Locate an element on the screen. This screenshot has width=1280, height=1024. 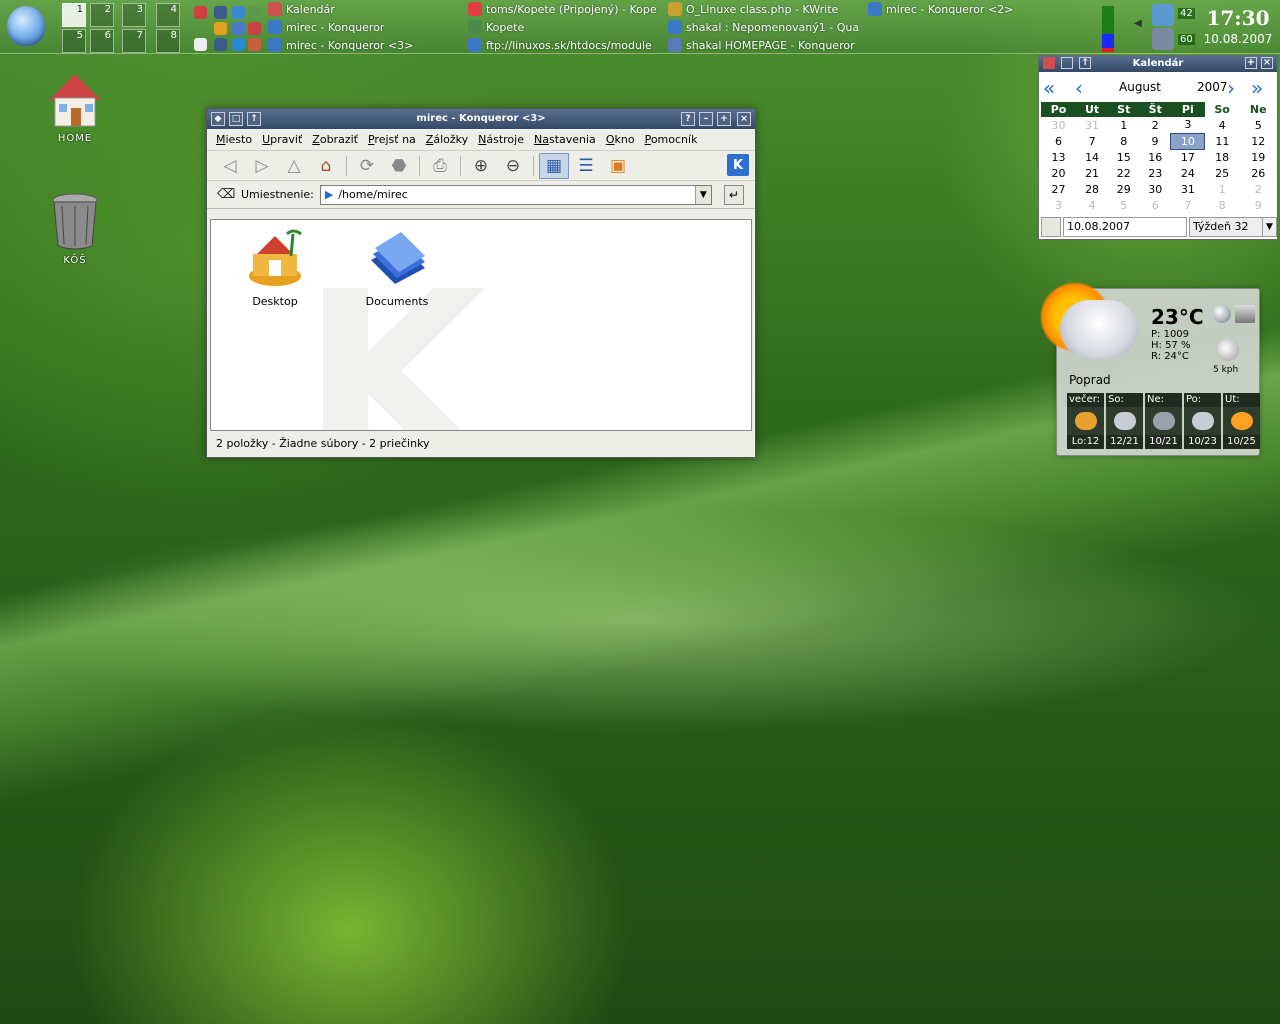
detail-view-icon: ☰ is located at coordinates (586, 166).